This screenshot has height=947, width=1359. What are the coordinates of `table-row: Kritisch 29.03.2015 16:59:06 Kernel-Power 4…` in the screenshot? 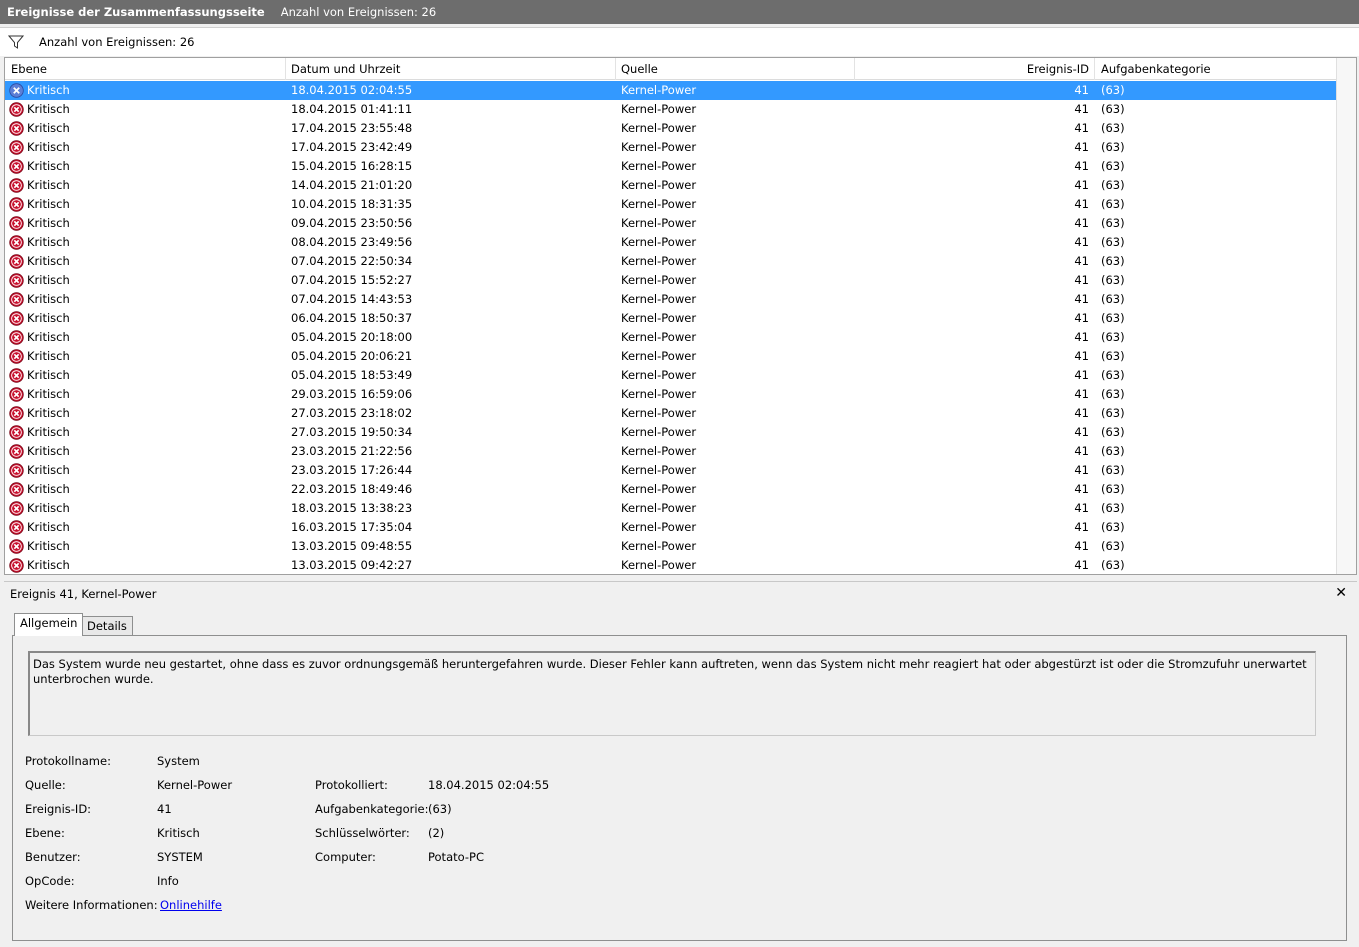 It's located at (671, 394).